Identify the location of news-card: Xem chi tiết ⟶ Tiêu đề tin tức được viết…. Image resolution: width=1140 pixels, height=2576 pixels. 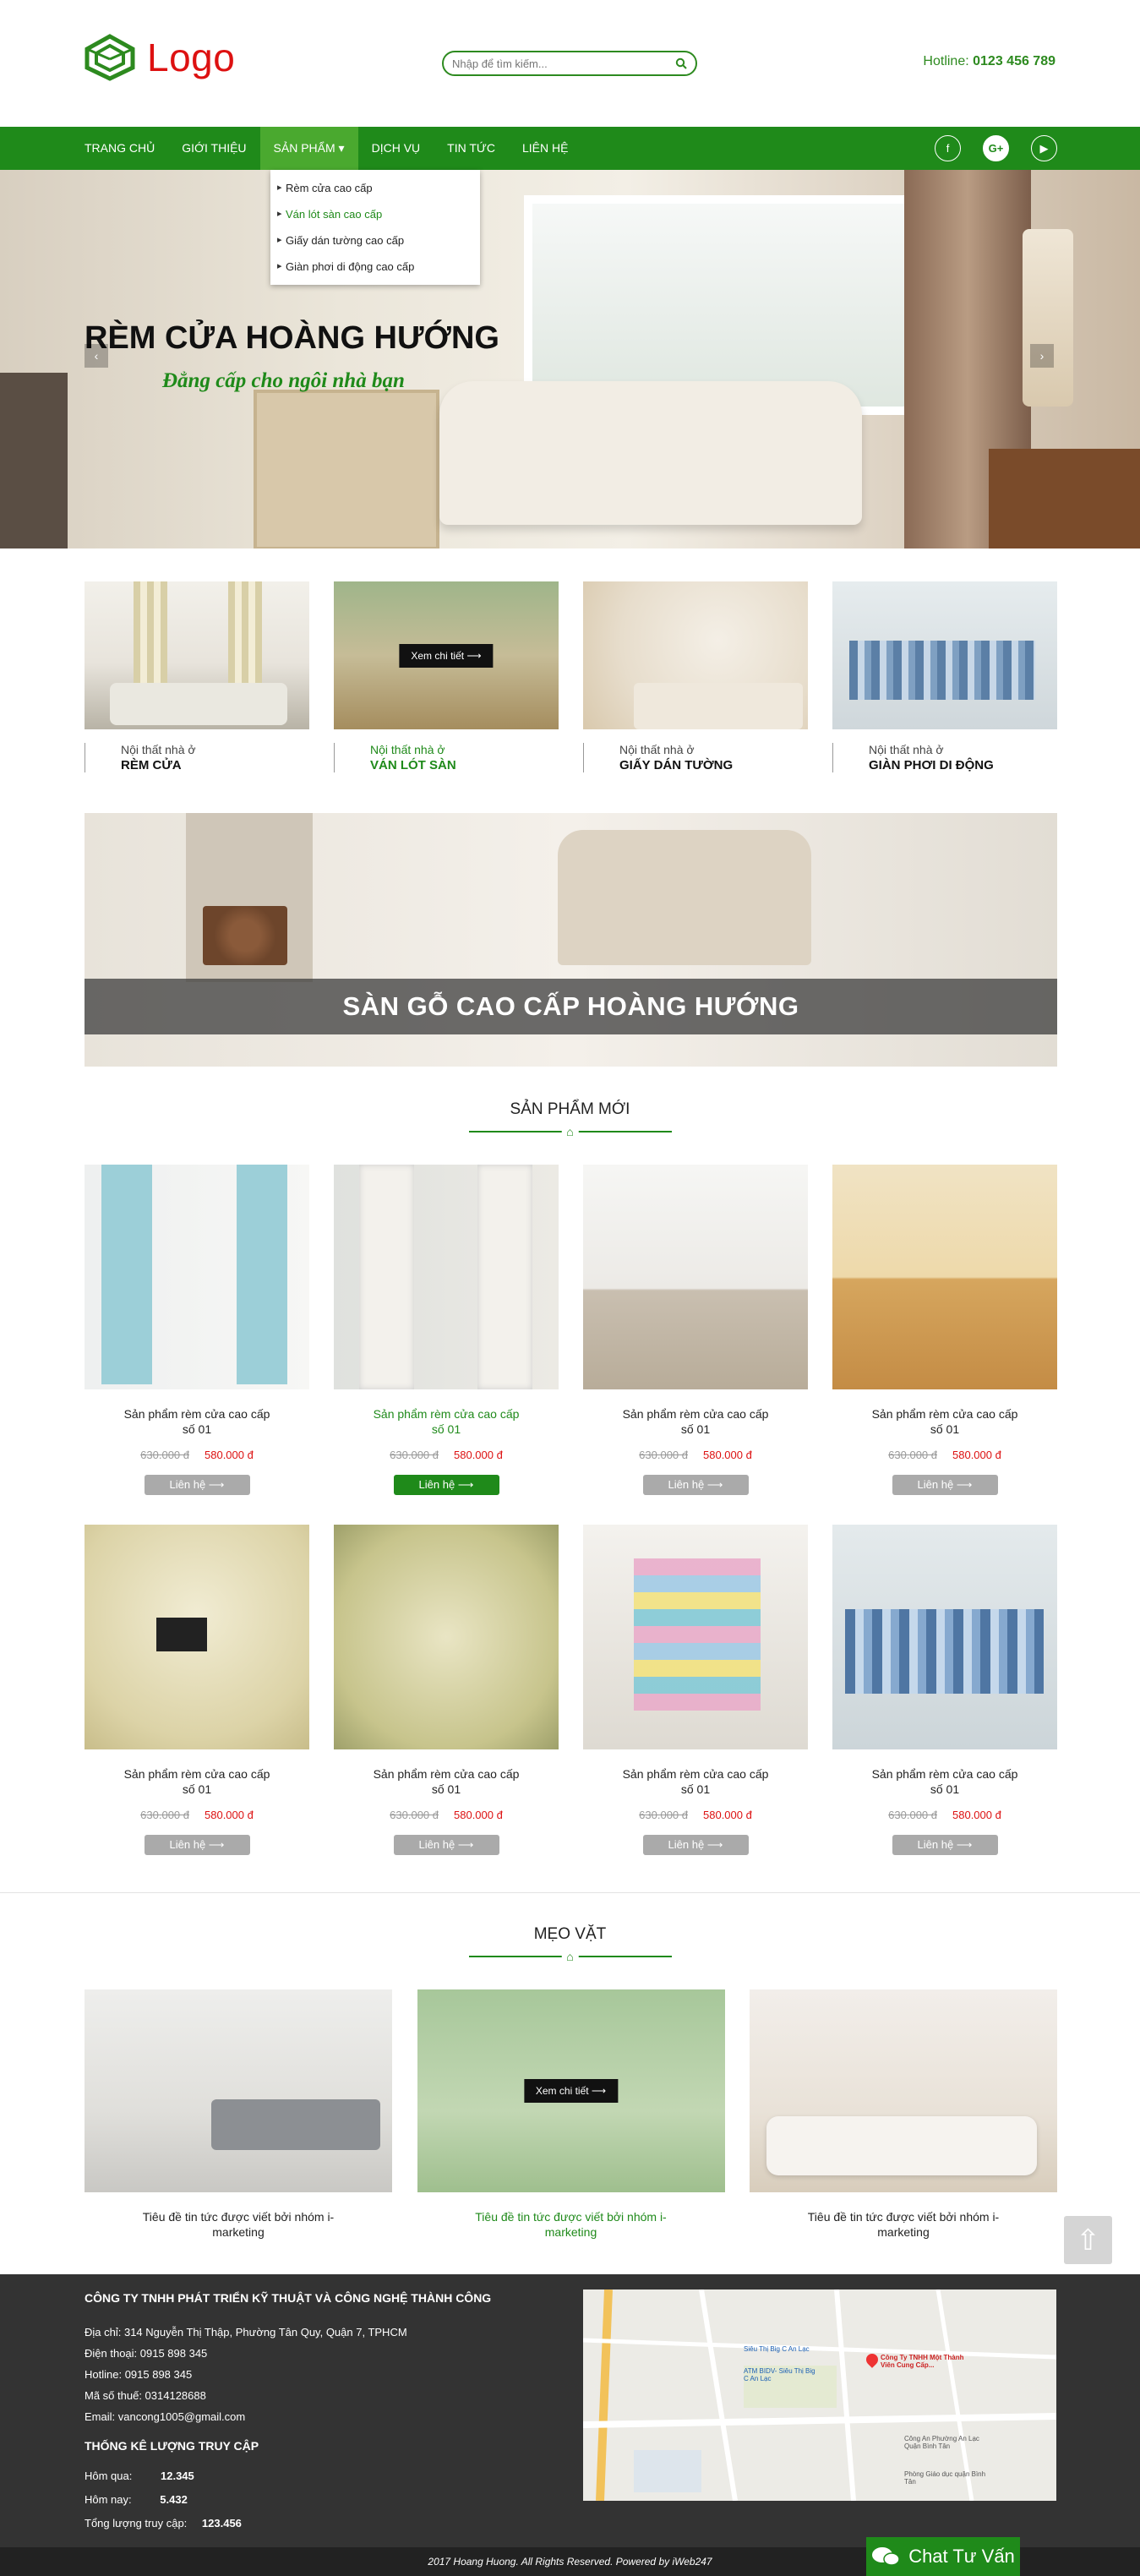
(571, 2114).